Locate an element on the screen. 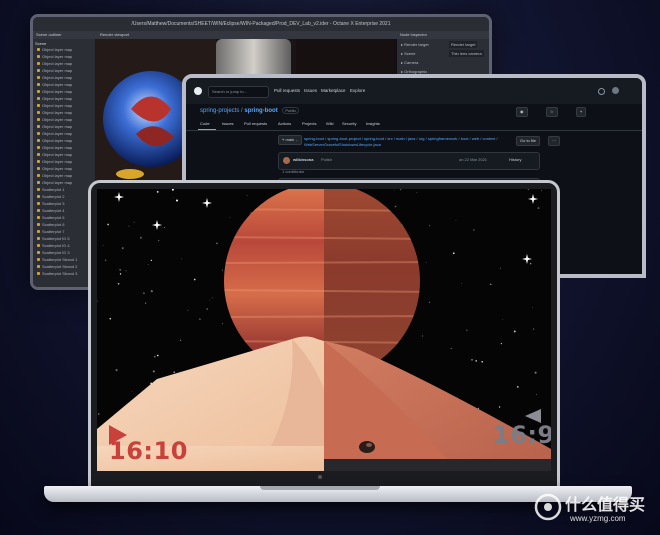 This screenshot has height=535, width=660. author-avatar is located at coordinates (286, 160).